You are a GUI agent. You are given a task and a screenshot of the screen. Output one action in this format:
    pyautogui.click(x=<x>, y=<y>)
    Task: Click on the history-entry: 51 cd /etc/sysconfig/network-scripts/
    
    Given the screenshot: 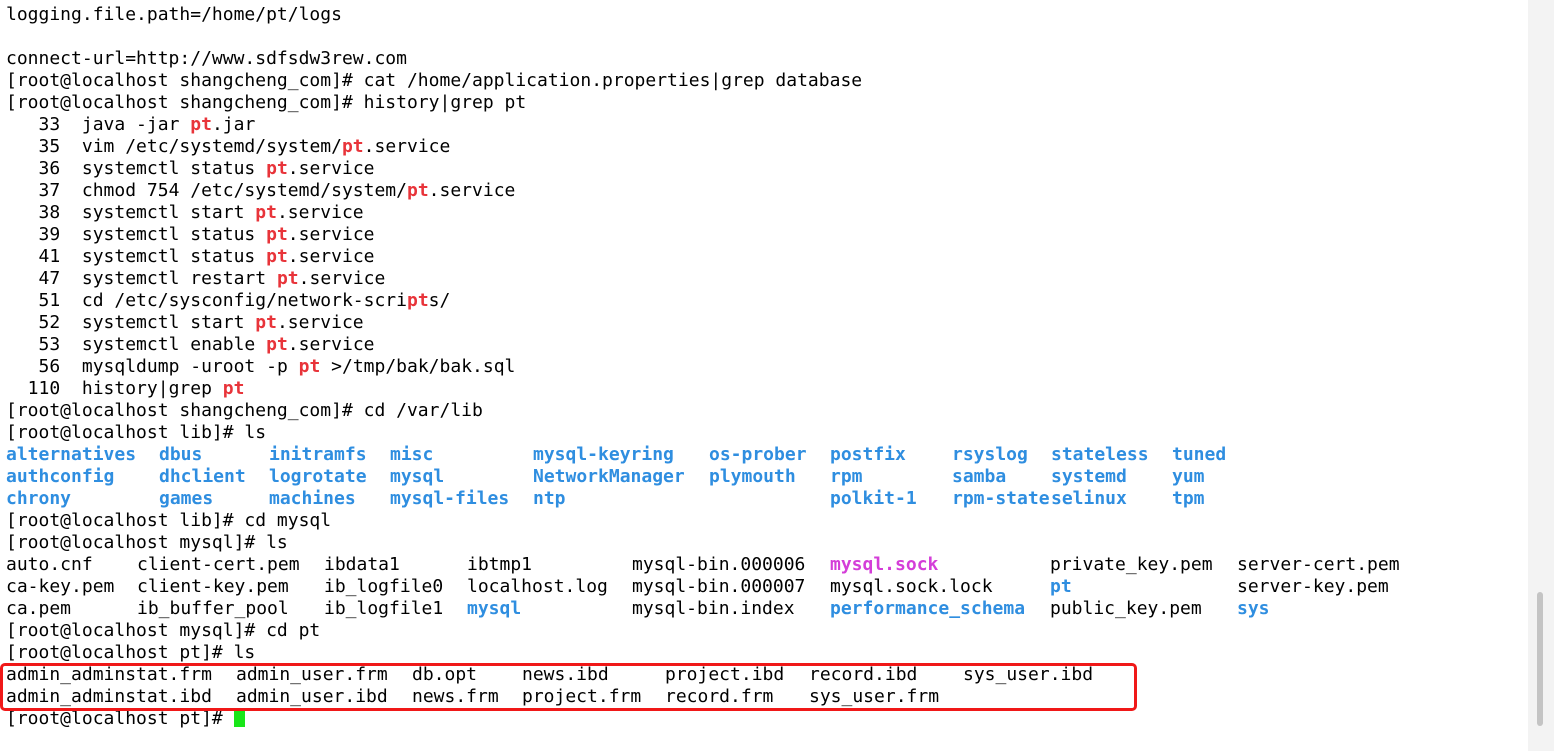 What is the action you would take?
    pyautogui.click(x=228, y=301)
    